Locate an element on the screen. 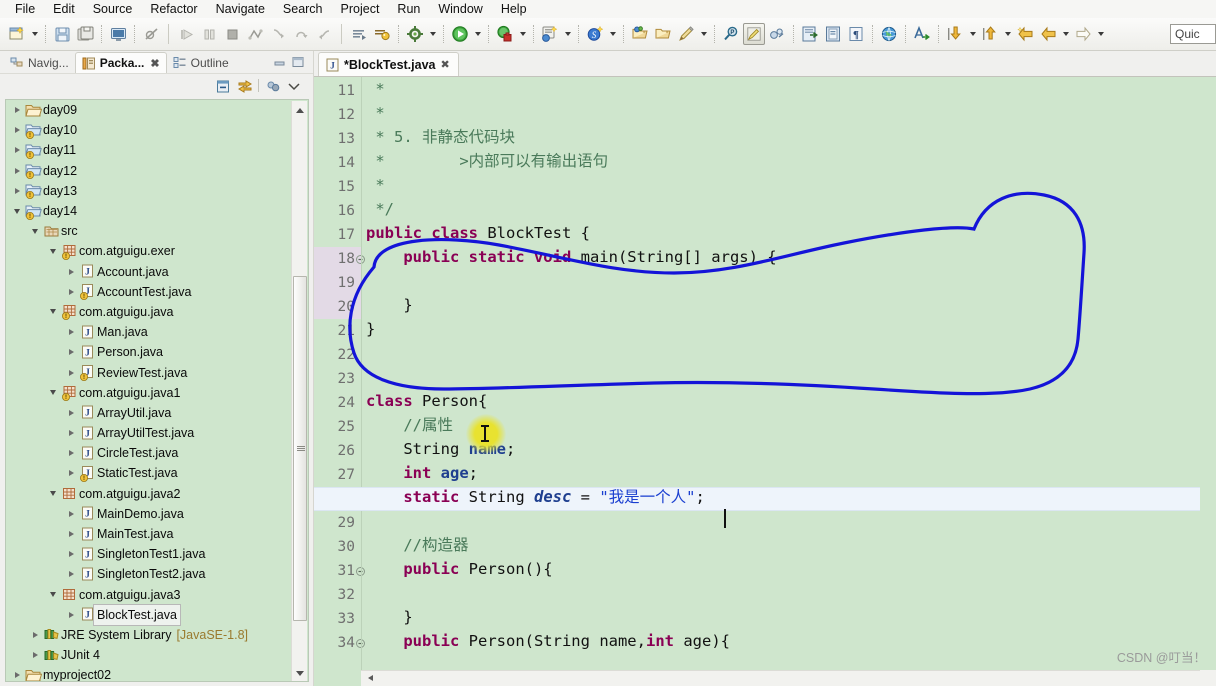 This screenshot has width=1216, height=686. maximize-icon is located at coordinates (298, 62).